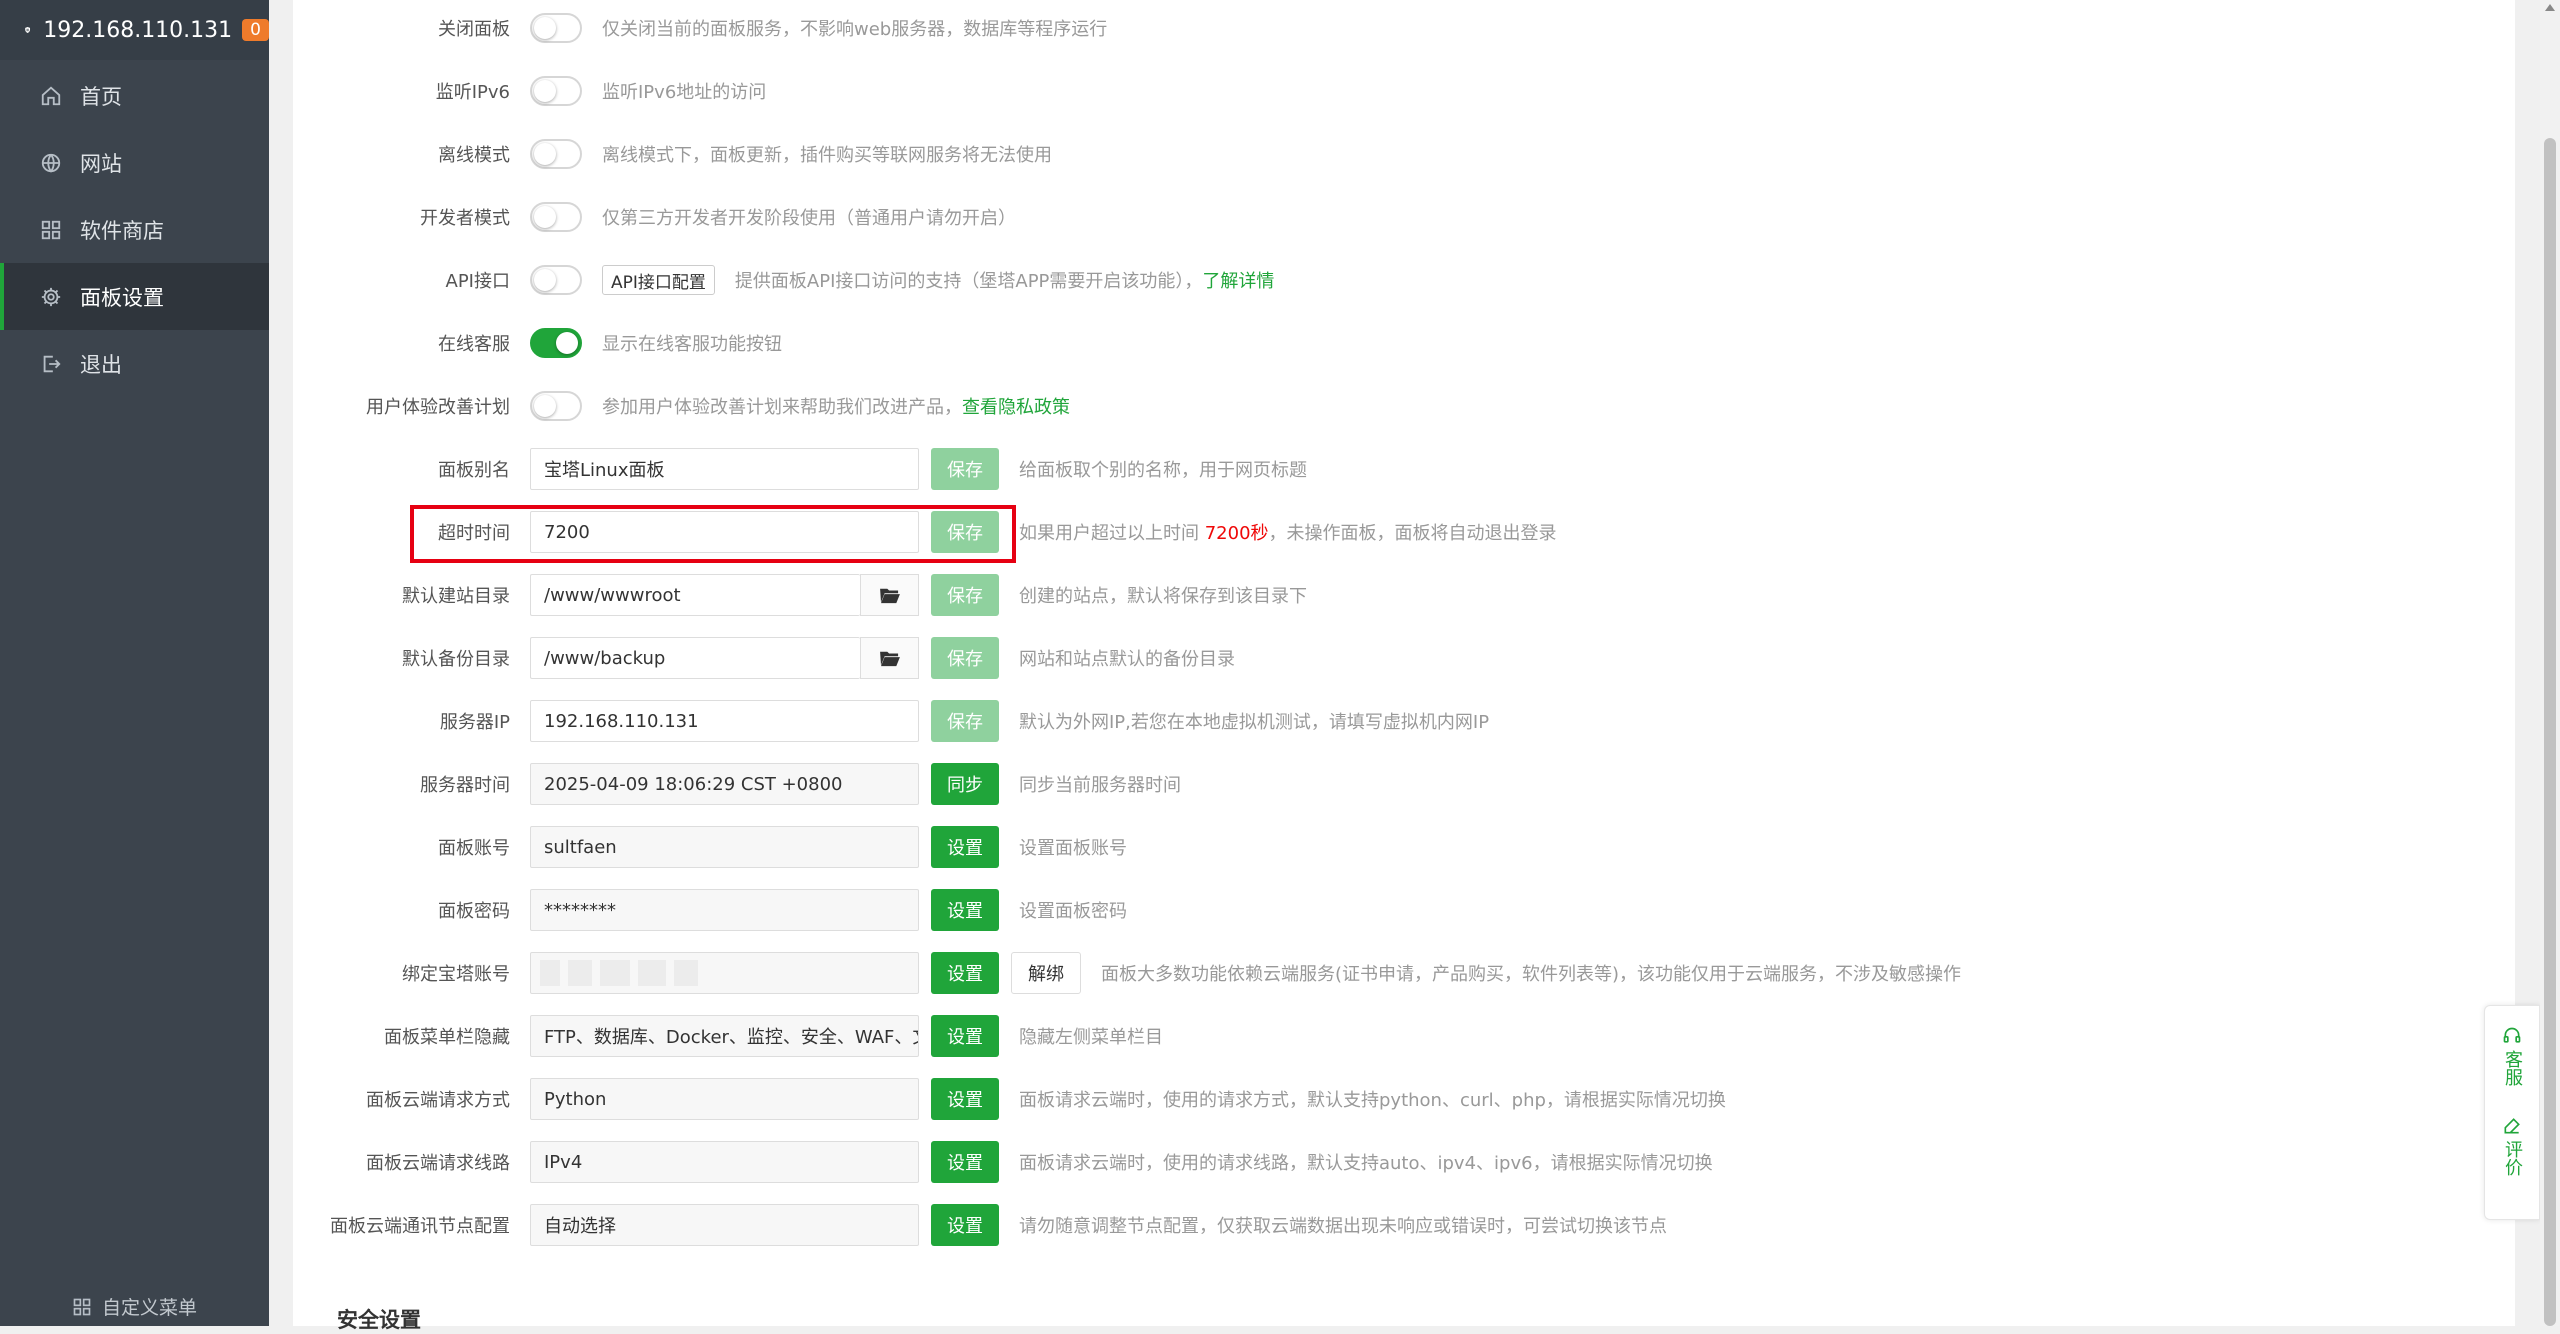  I want to click on setting-label: 关闭面板, so click(474, 29).